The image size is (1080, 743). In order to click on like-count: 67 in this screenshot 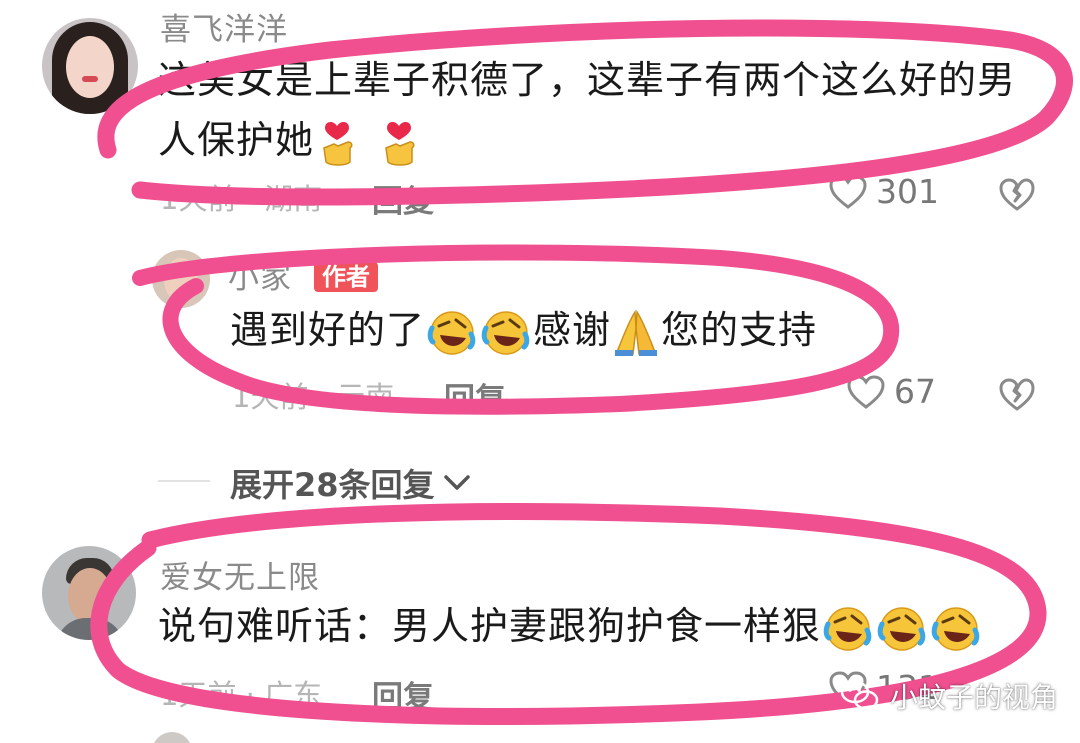, I will do `click(915, 391)`.